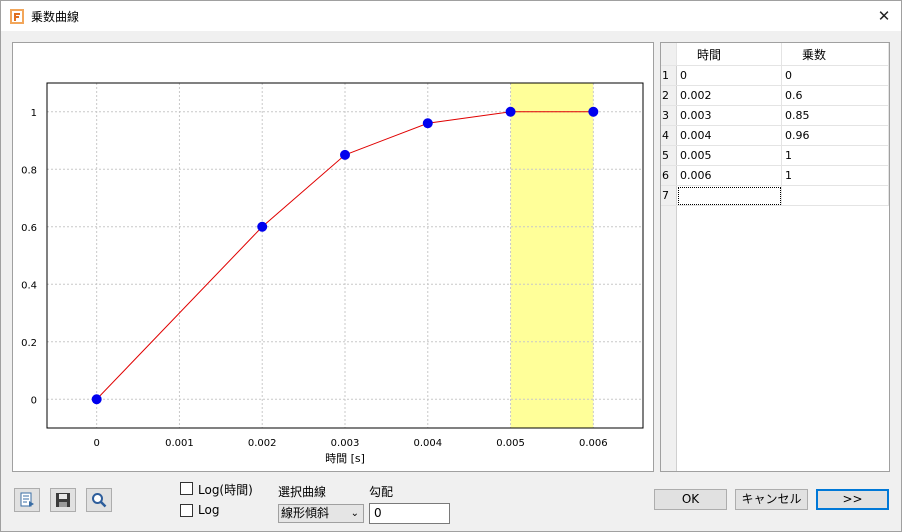 The height and width of the screenshot is (532, 902). I want to click on table-row: 5 0.005 1, so click(775, 155).